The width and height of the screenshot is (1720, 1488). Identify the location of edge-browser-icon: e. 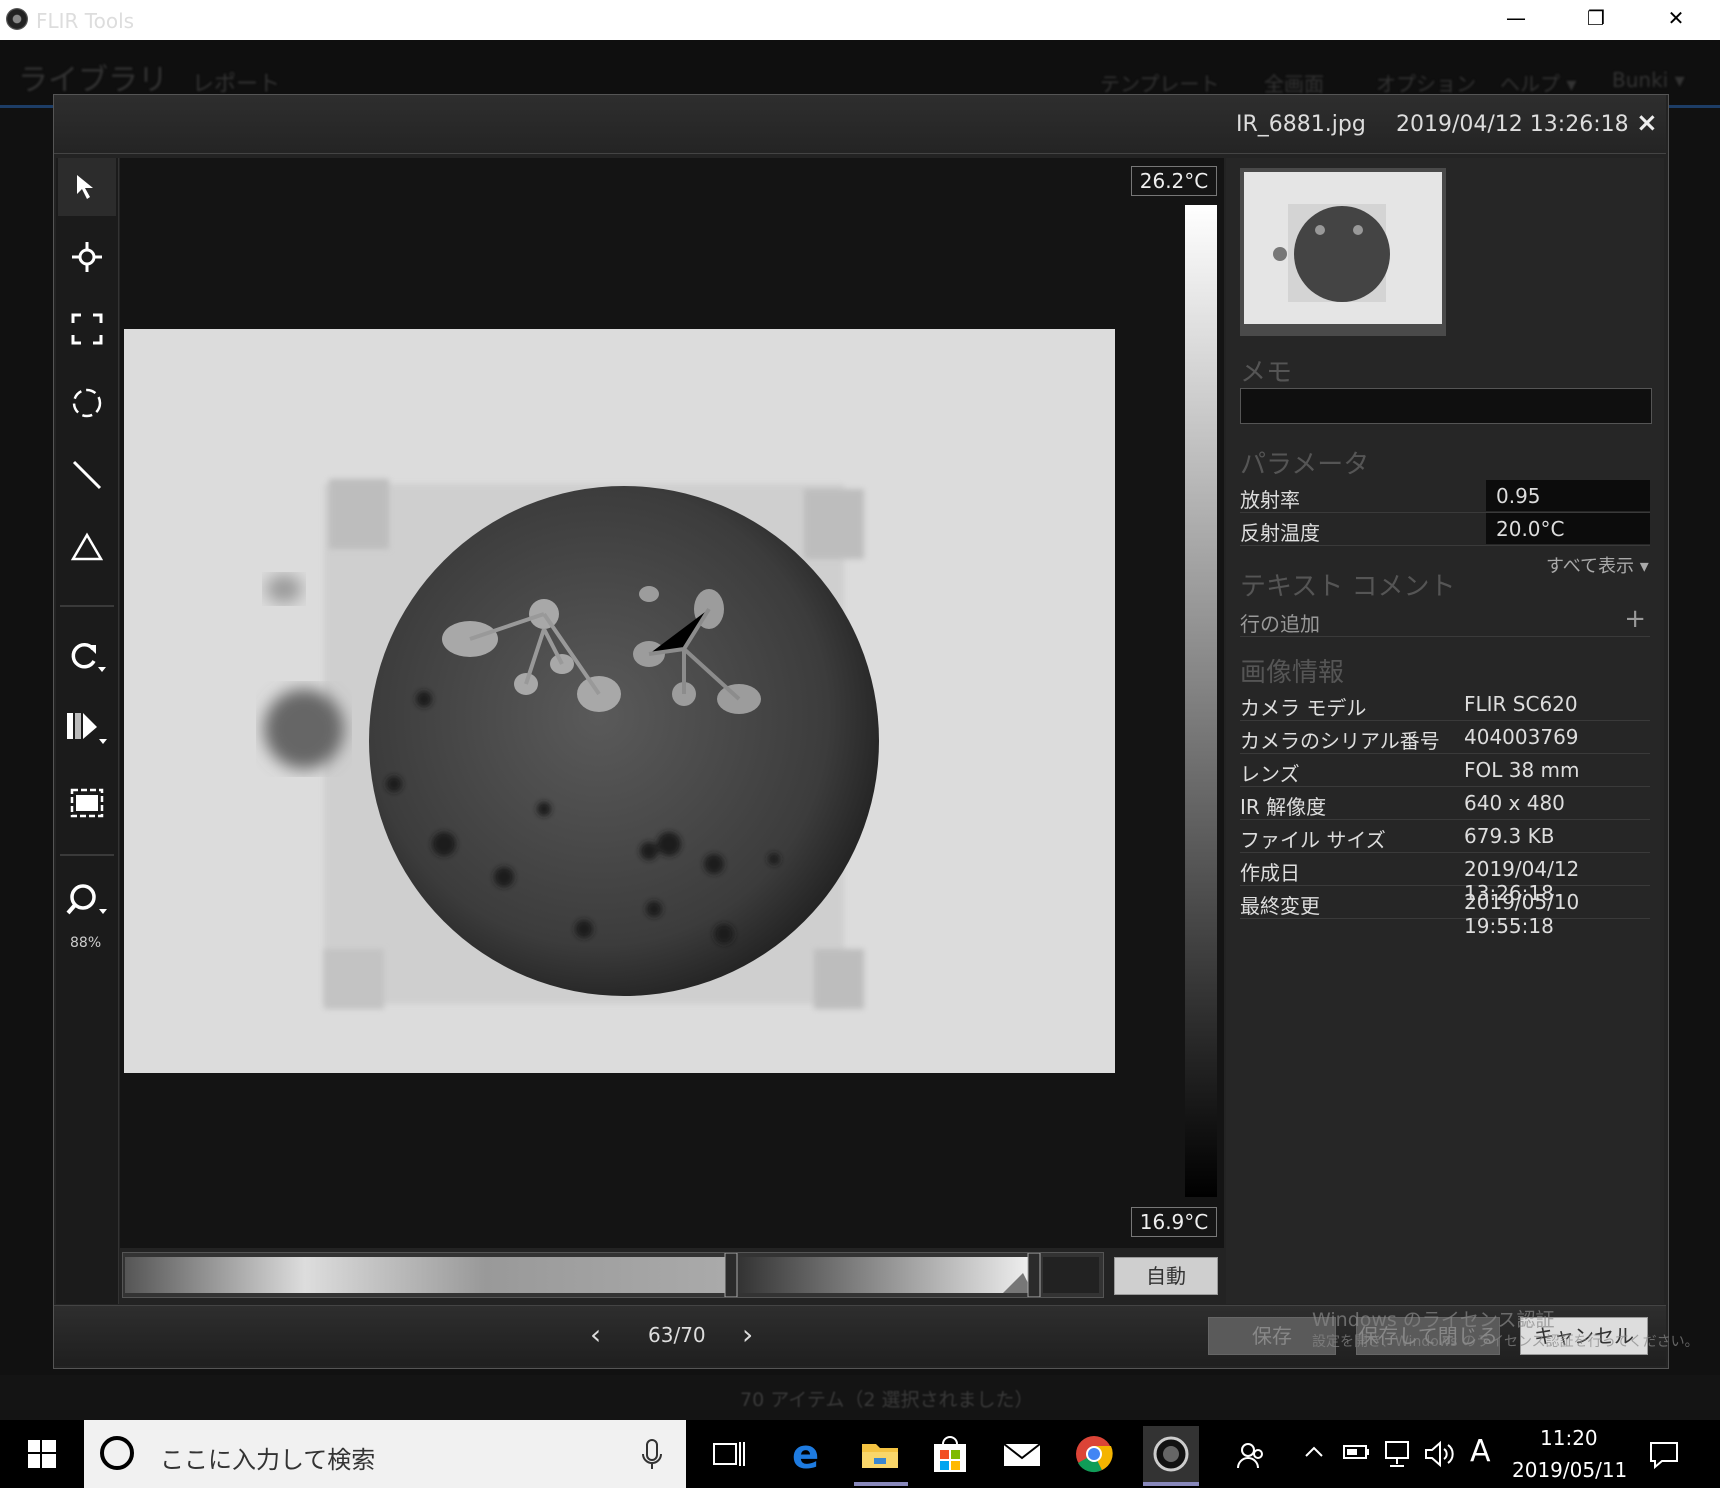
(808, 1455).